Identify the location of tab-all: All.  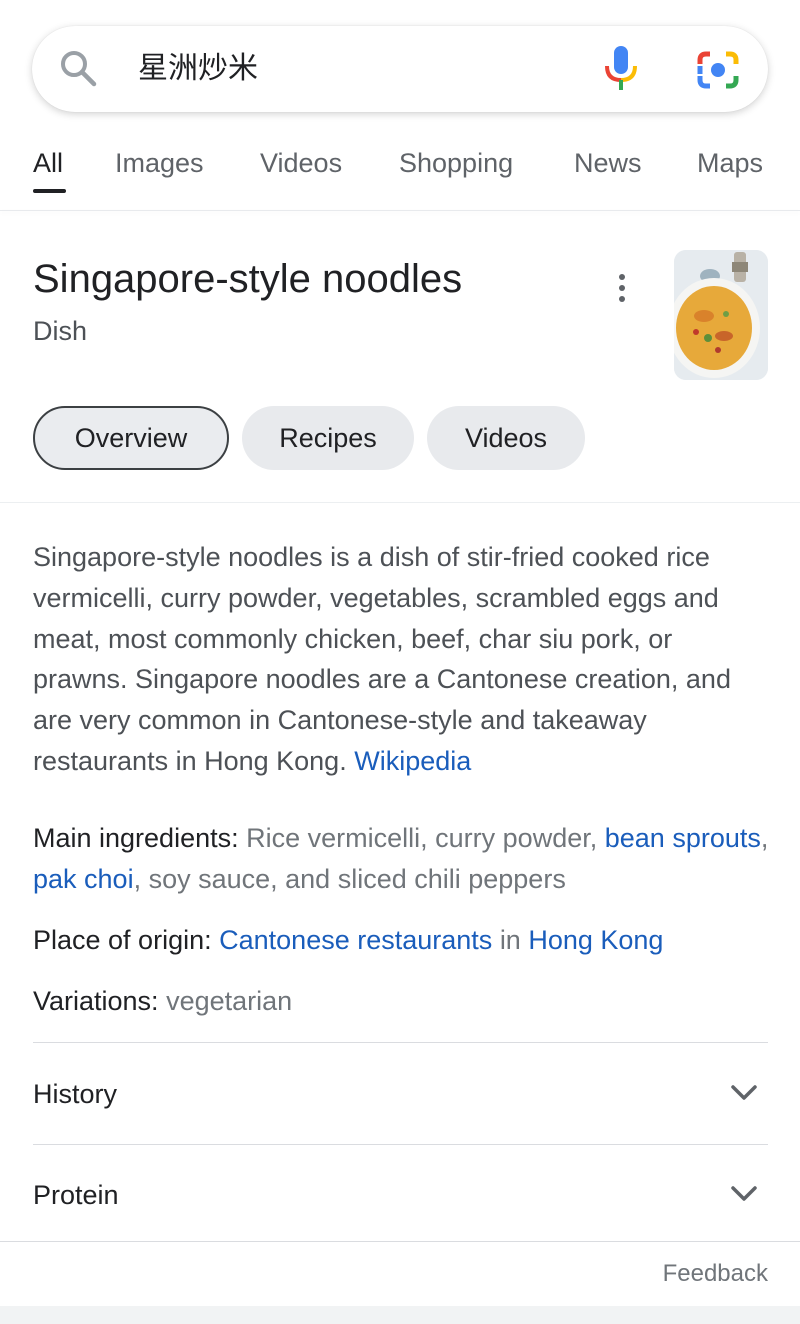
(48, 163).